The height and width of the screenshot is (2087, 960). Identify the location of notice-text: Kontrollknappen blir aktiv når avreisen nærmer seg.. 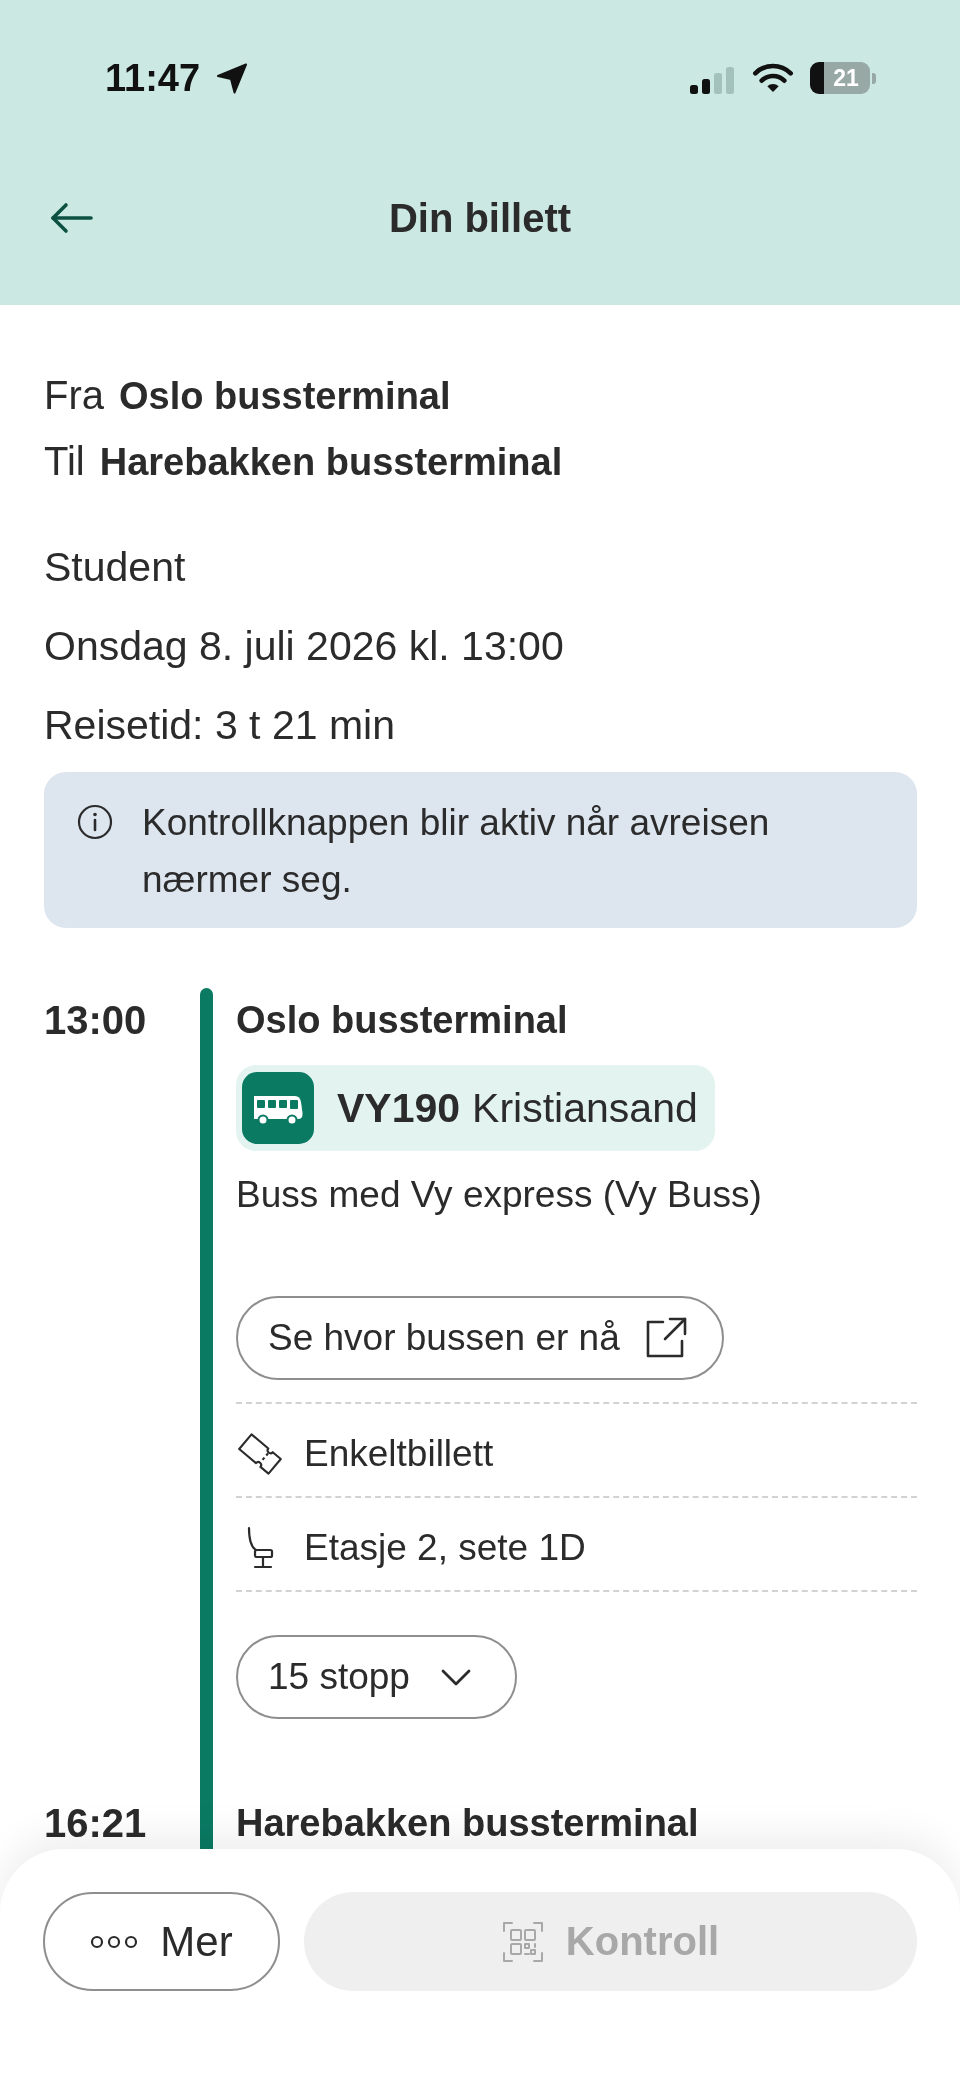
(456, 851).